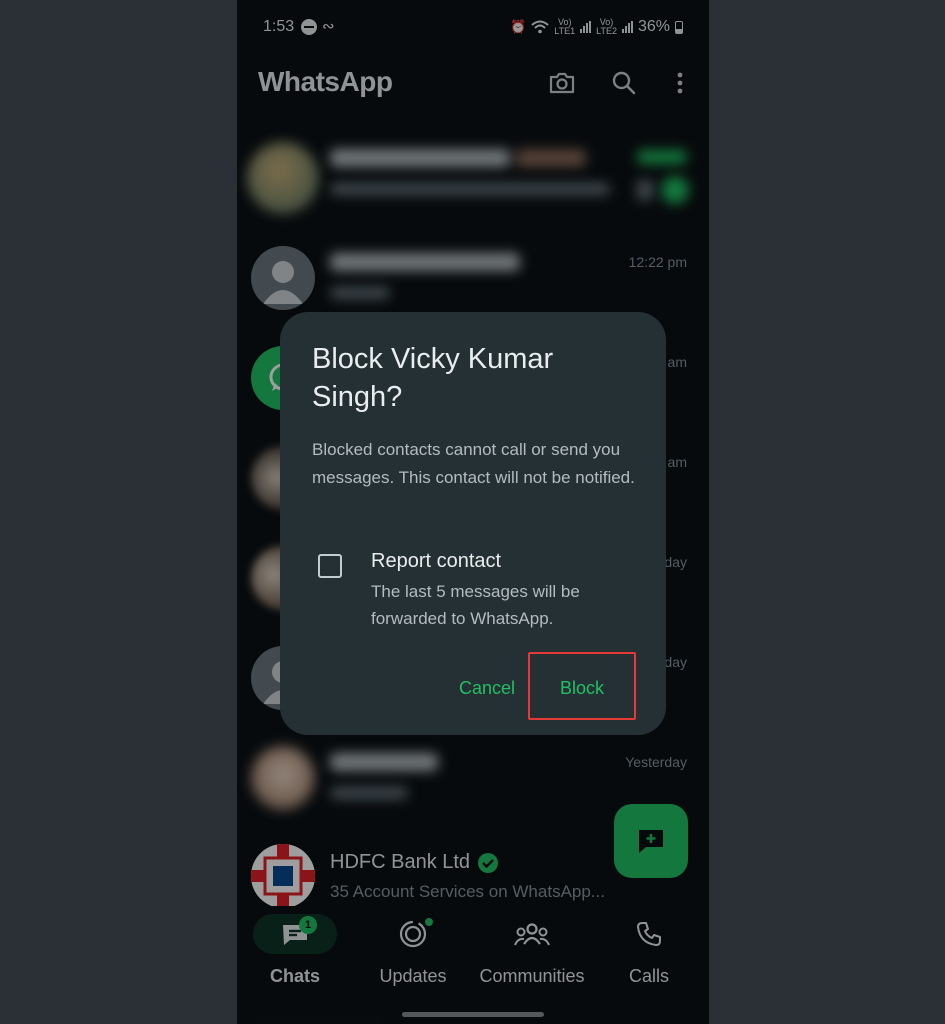 The image size is (945, 1024). I want to click on cancel-button: Cancel, so click(487, 688).